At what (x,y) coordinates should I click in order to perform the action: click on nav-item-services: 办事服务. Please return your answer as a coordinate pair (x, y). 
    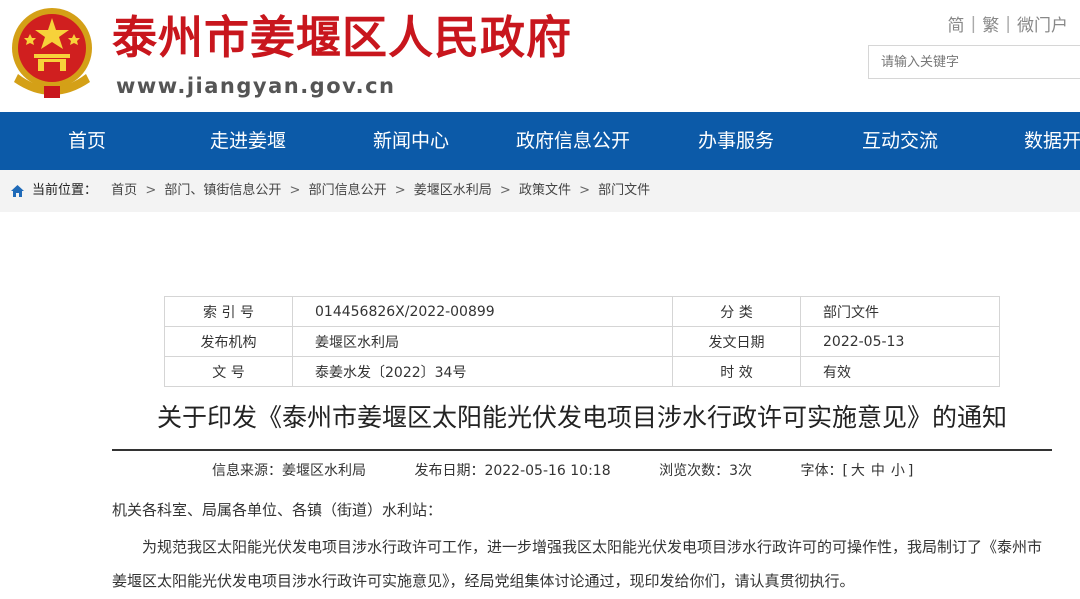
    Looking at the image, I should click on (736, 141).